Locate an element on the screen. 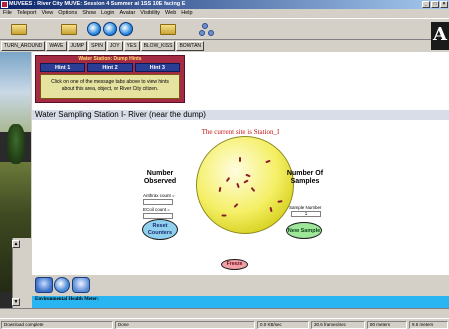  status-download: Download complete is located at coordinates (57, 325).